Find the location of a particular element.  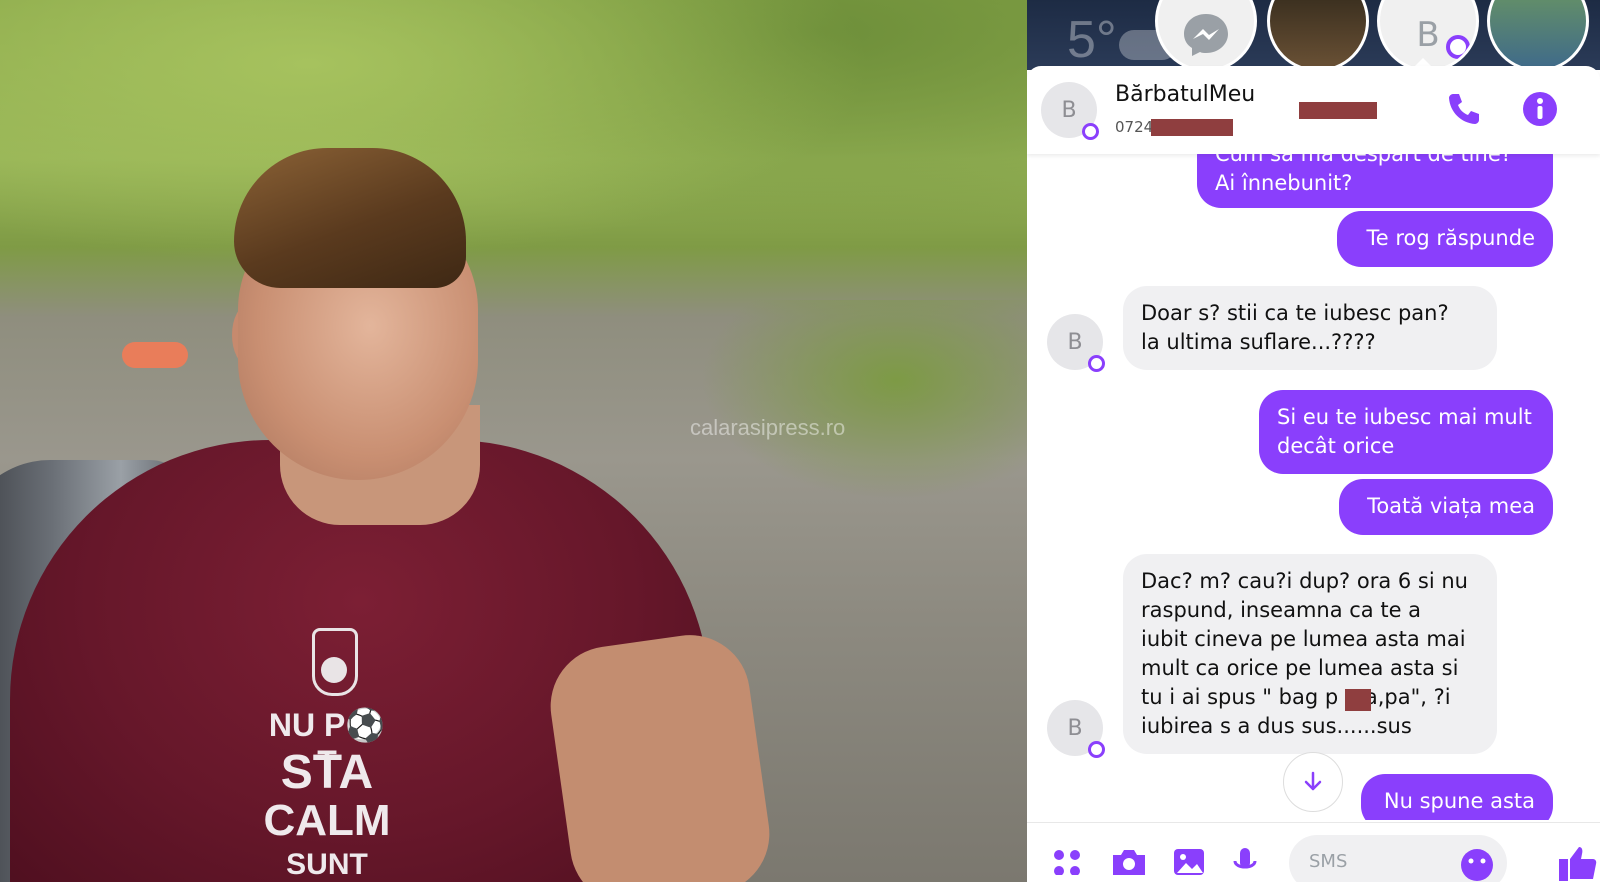

message-bubble-sent: Cum să mă despart de tine? Ai înnebunit? is located at coordinates (1375, 181).